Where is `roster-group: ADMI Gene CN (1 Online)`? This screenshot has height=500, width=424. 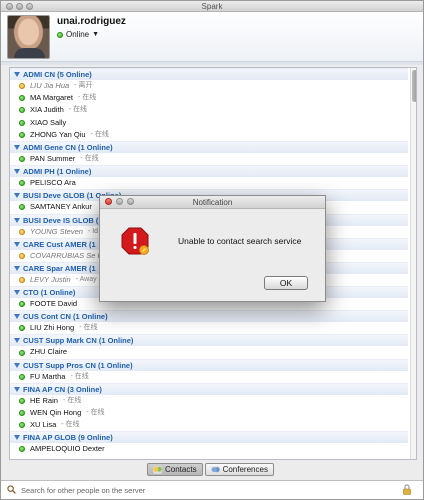
roster-group: ADMI Gene CN (1 Online) is located at coordinates (209, 146).